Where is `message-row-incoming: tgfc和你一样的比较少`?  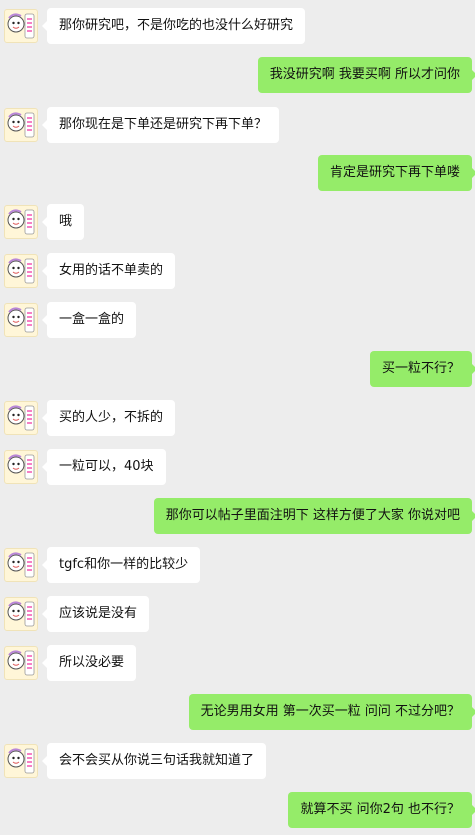
message-row-incoming: tgfc和你一样的比较少 is located at coordinates (237, 565).